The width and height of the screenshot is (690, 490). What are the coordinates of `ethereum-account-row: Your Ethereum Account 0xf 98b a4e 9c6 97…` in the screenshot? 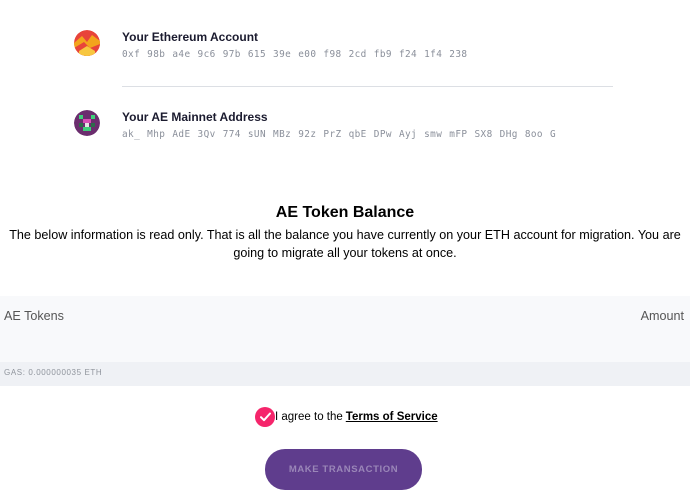 It's located at (270, 45).